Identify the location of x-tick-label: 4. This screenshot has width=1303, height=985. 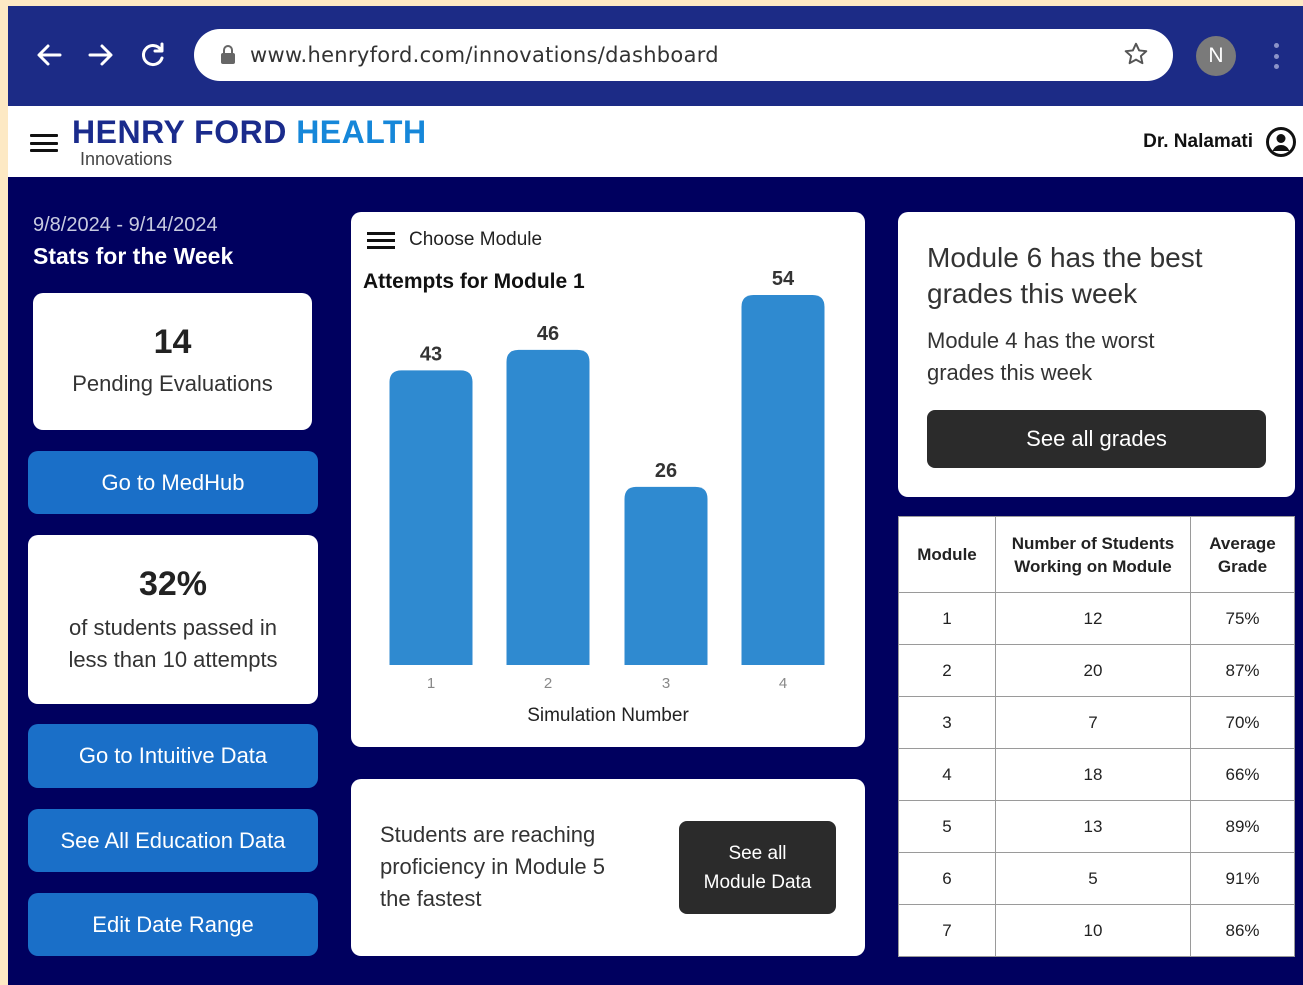
(783, 683).